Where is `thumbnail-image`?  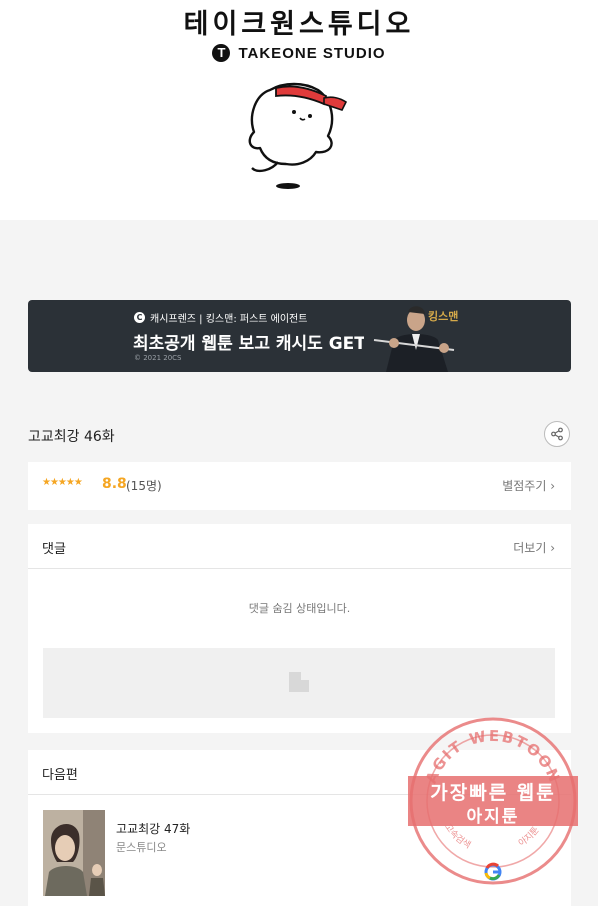 thumbnail-image is located at coordinates (74, 853).